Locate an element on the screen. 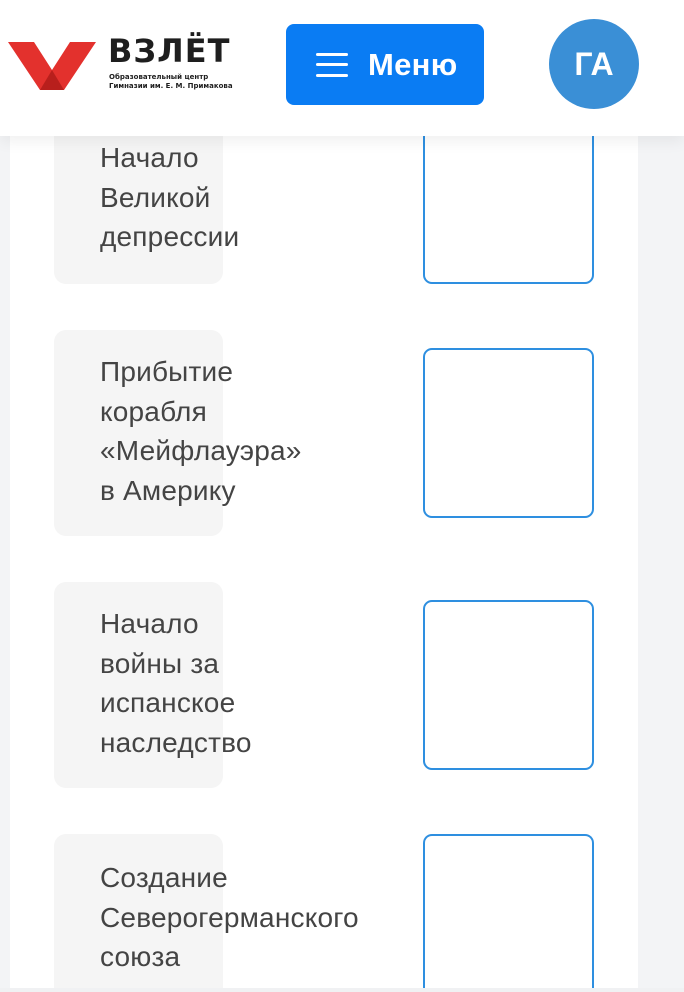  menu-button: Меню is located at coordinates (385, 64).